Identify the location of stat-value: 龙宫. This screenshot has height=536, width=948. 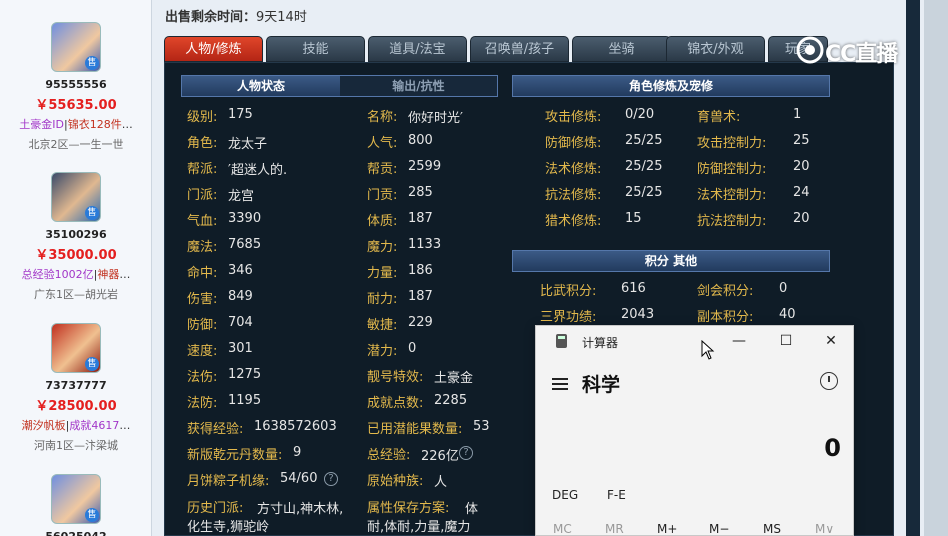
(241, 196).